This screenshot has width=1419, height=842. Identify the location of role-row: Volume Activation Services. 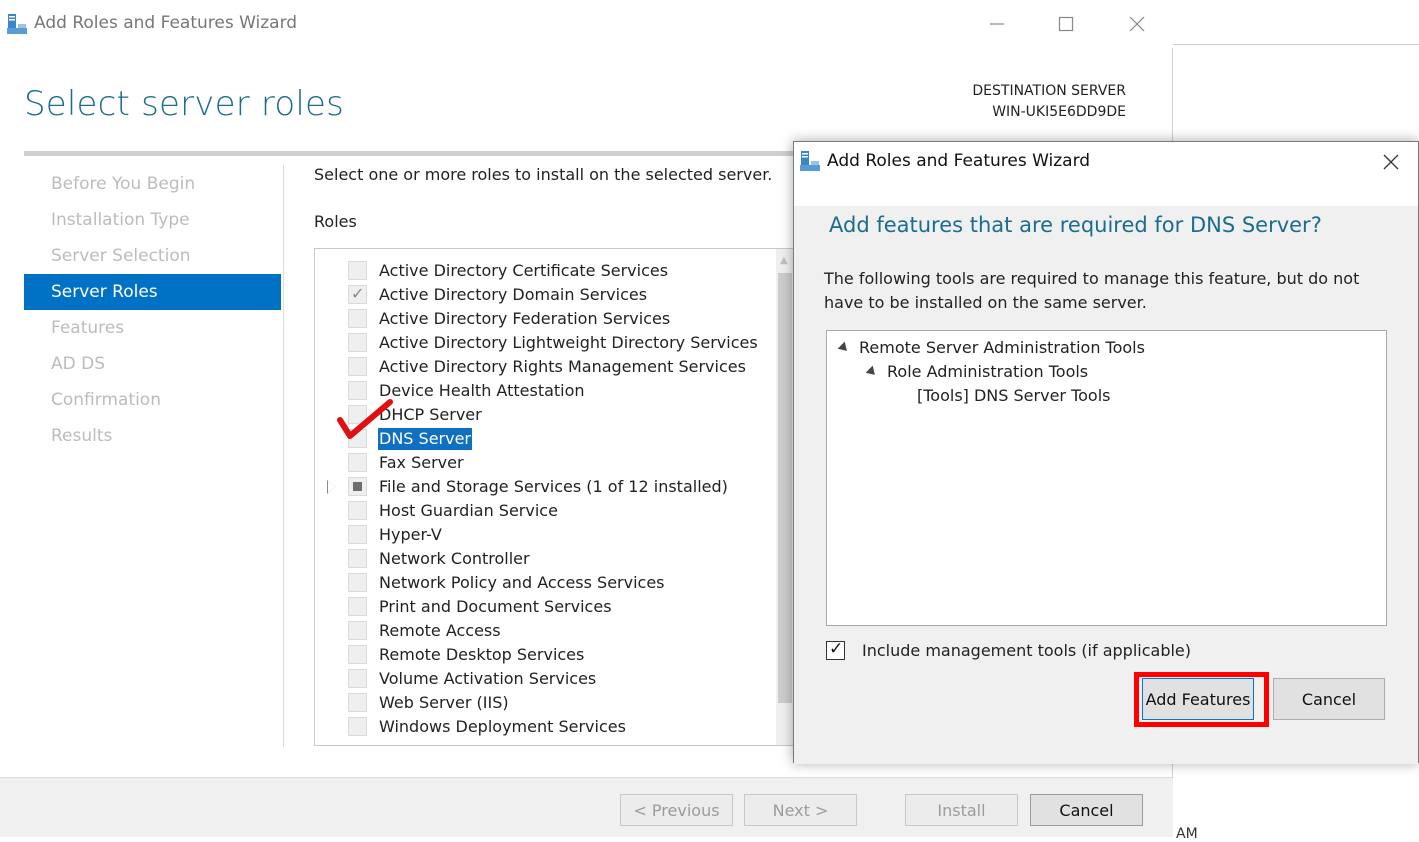
(545, 679).